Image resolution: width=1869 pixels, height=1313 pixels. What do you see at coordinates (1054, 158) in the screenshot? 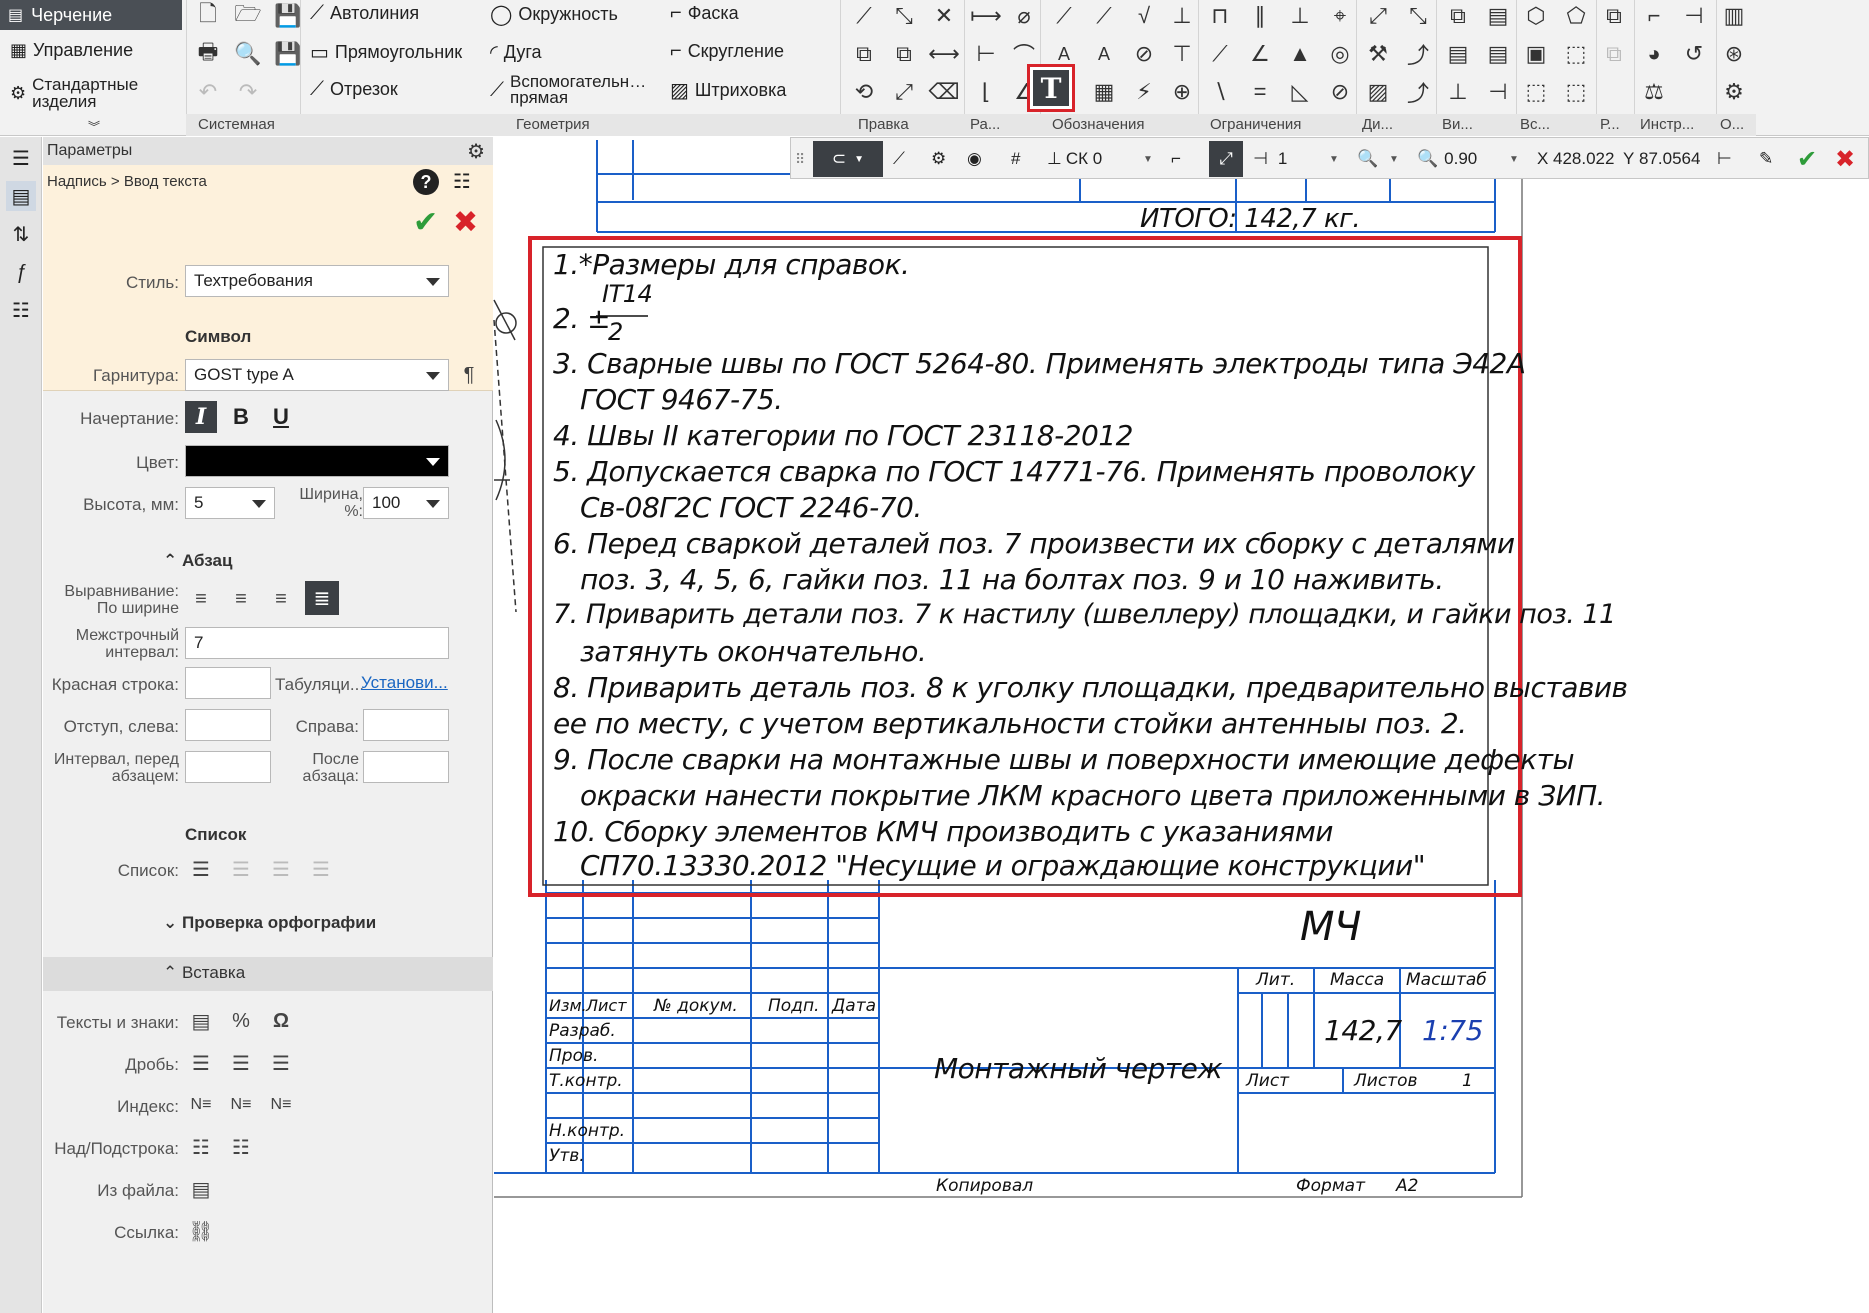
I see `cs-icon: ⊥` at bounding box center [1054, 158].